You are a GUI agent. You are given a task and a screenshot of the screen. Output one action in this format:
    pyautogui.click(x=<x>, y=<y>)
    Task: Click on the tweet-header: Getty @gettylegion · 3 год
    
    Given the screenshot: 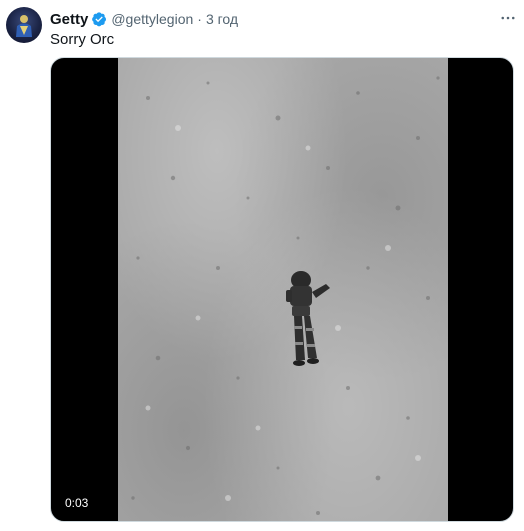 What is the action you would take?
    pyautogui.click(x=144, y=19)
    